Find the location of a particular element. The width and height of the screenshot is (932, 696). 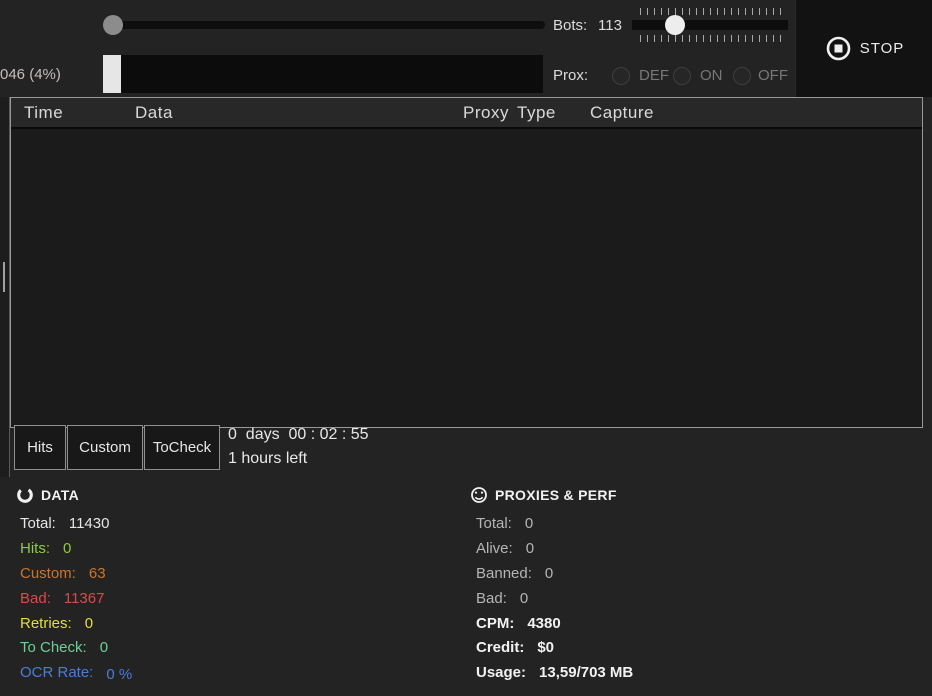

proxies-section-header: PROXIES & PERF is located at coordinates (543, 495).